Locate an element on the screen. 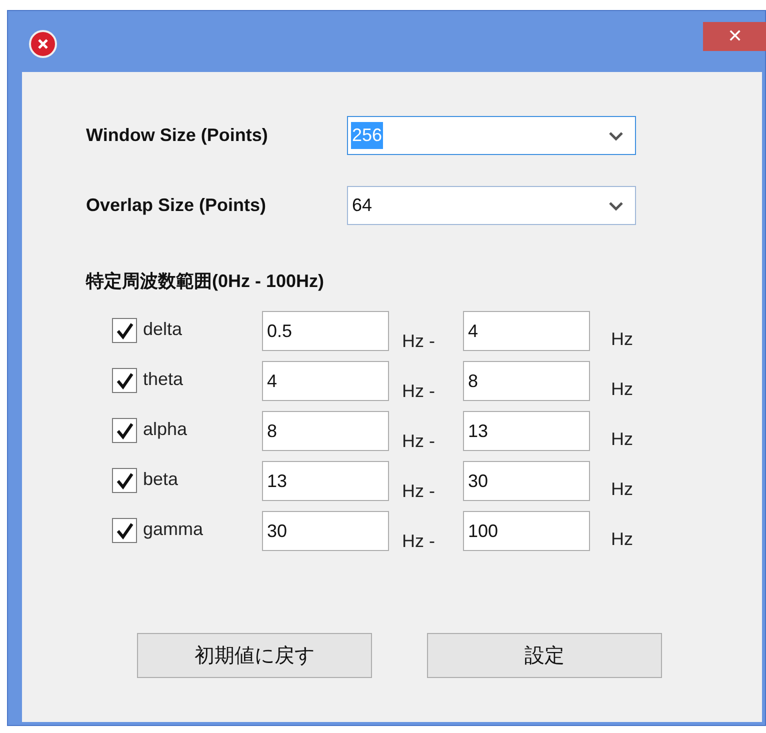  section-heading: 特定周波数範囲(0Hz - 100Hz) is located at coordinates (206, 281).